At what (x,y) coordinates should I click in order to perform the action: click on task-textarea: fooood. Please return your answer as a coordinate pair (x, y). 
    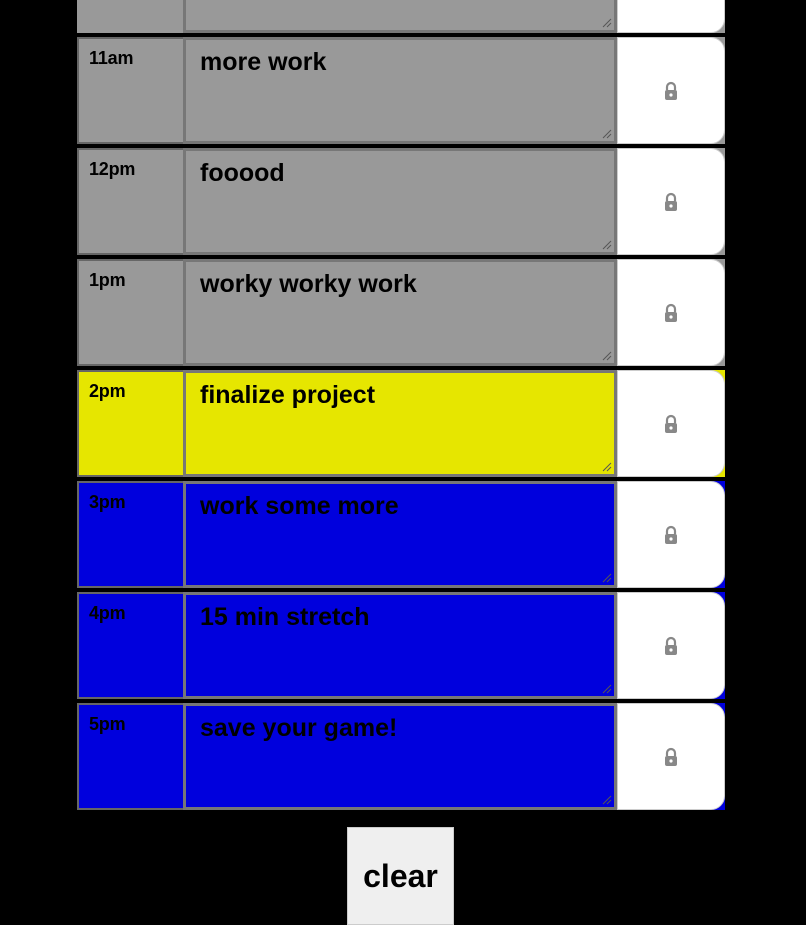
    Looking at the image, I should click on (400, 201).